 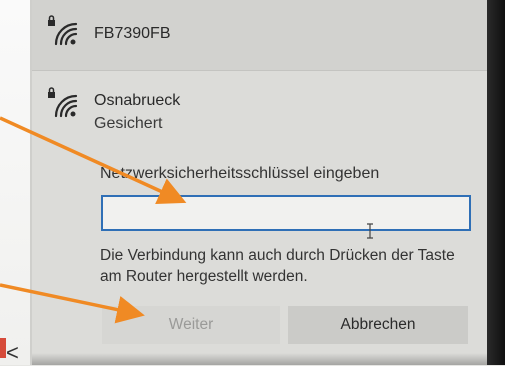 I want to click on next-button: Weiter, so click(x=191, y=325).